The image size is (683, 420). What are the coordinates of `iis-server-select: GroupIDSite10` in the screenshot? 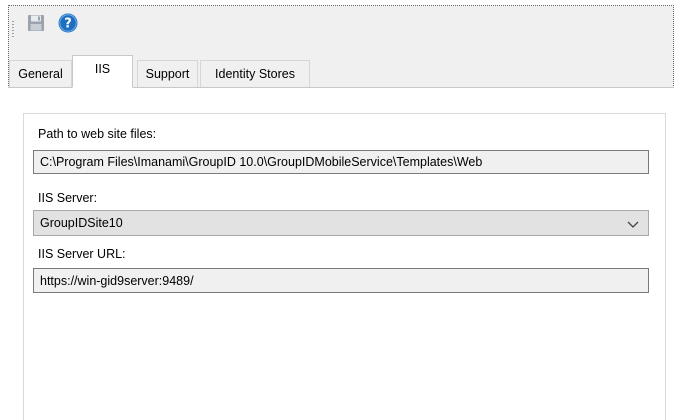 It's located at (341, 223).